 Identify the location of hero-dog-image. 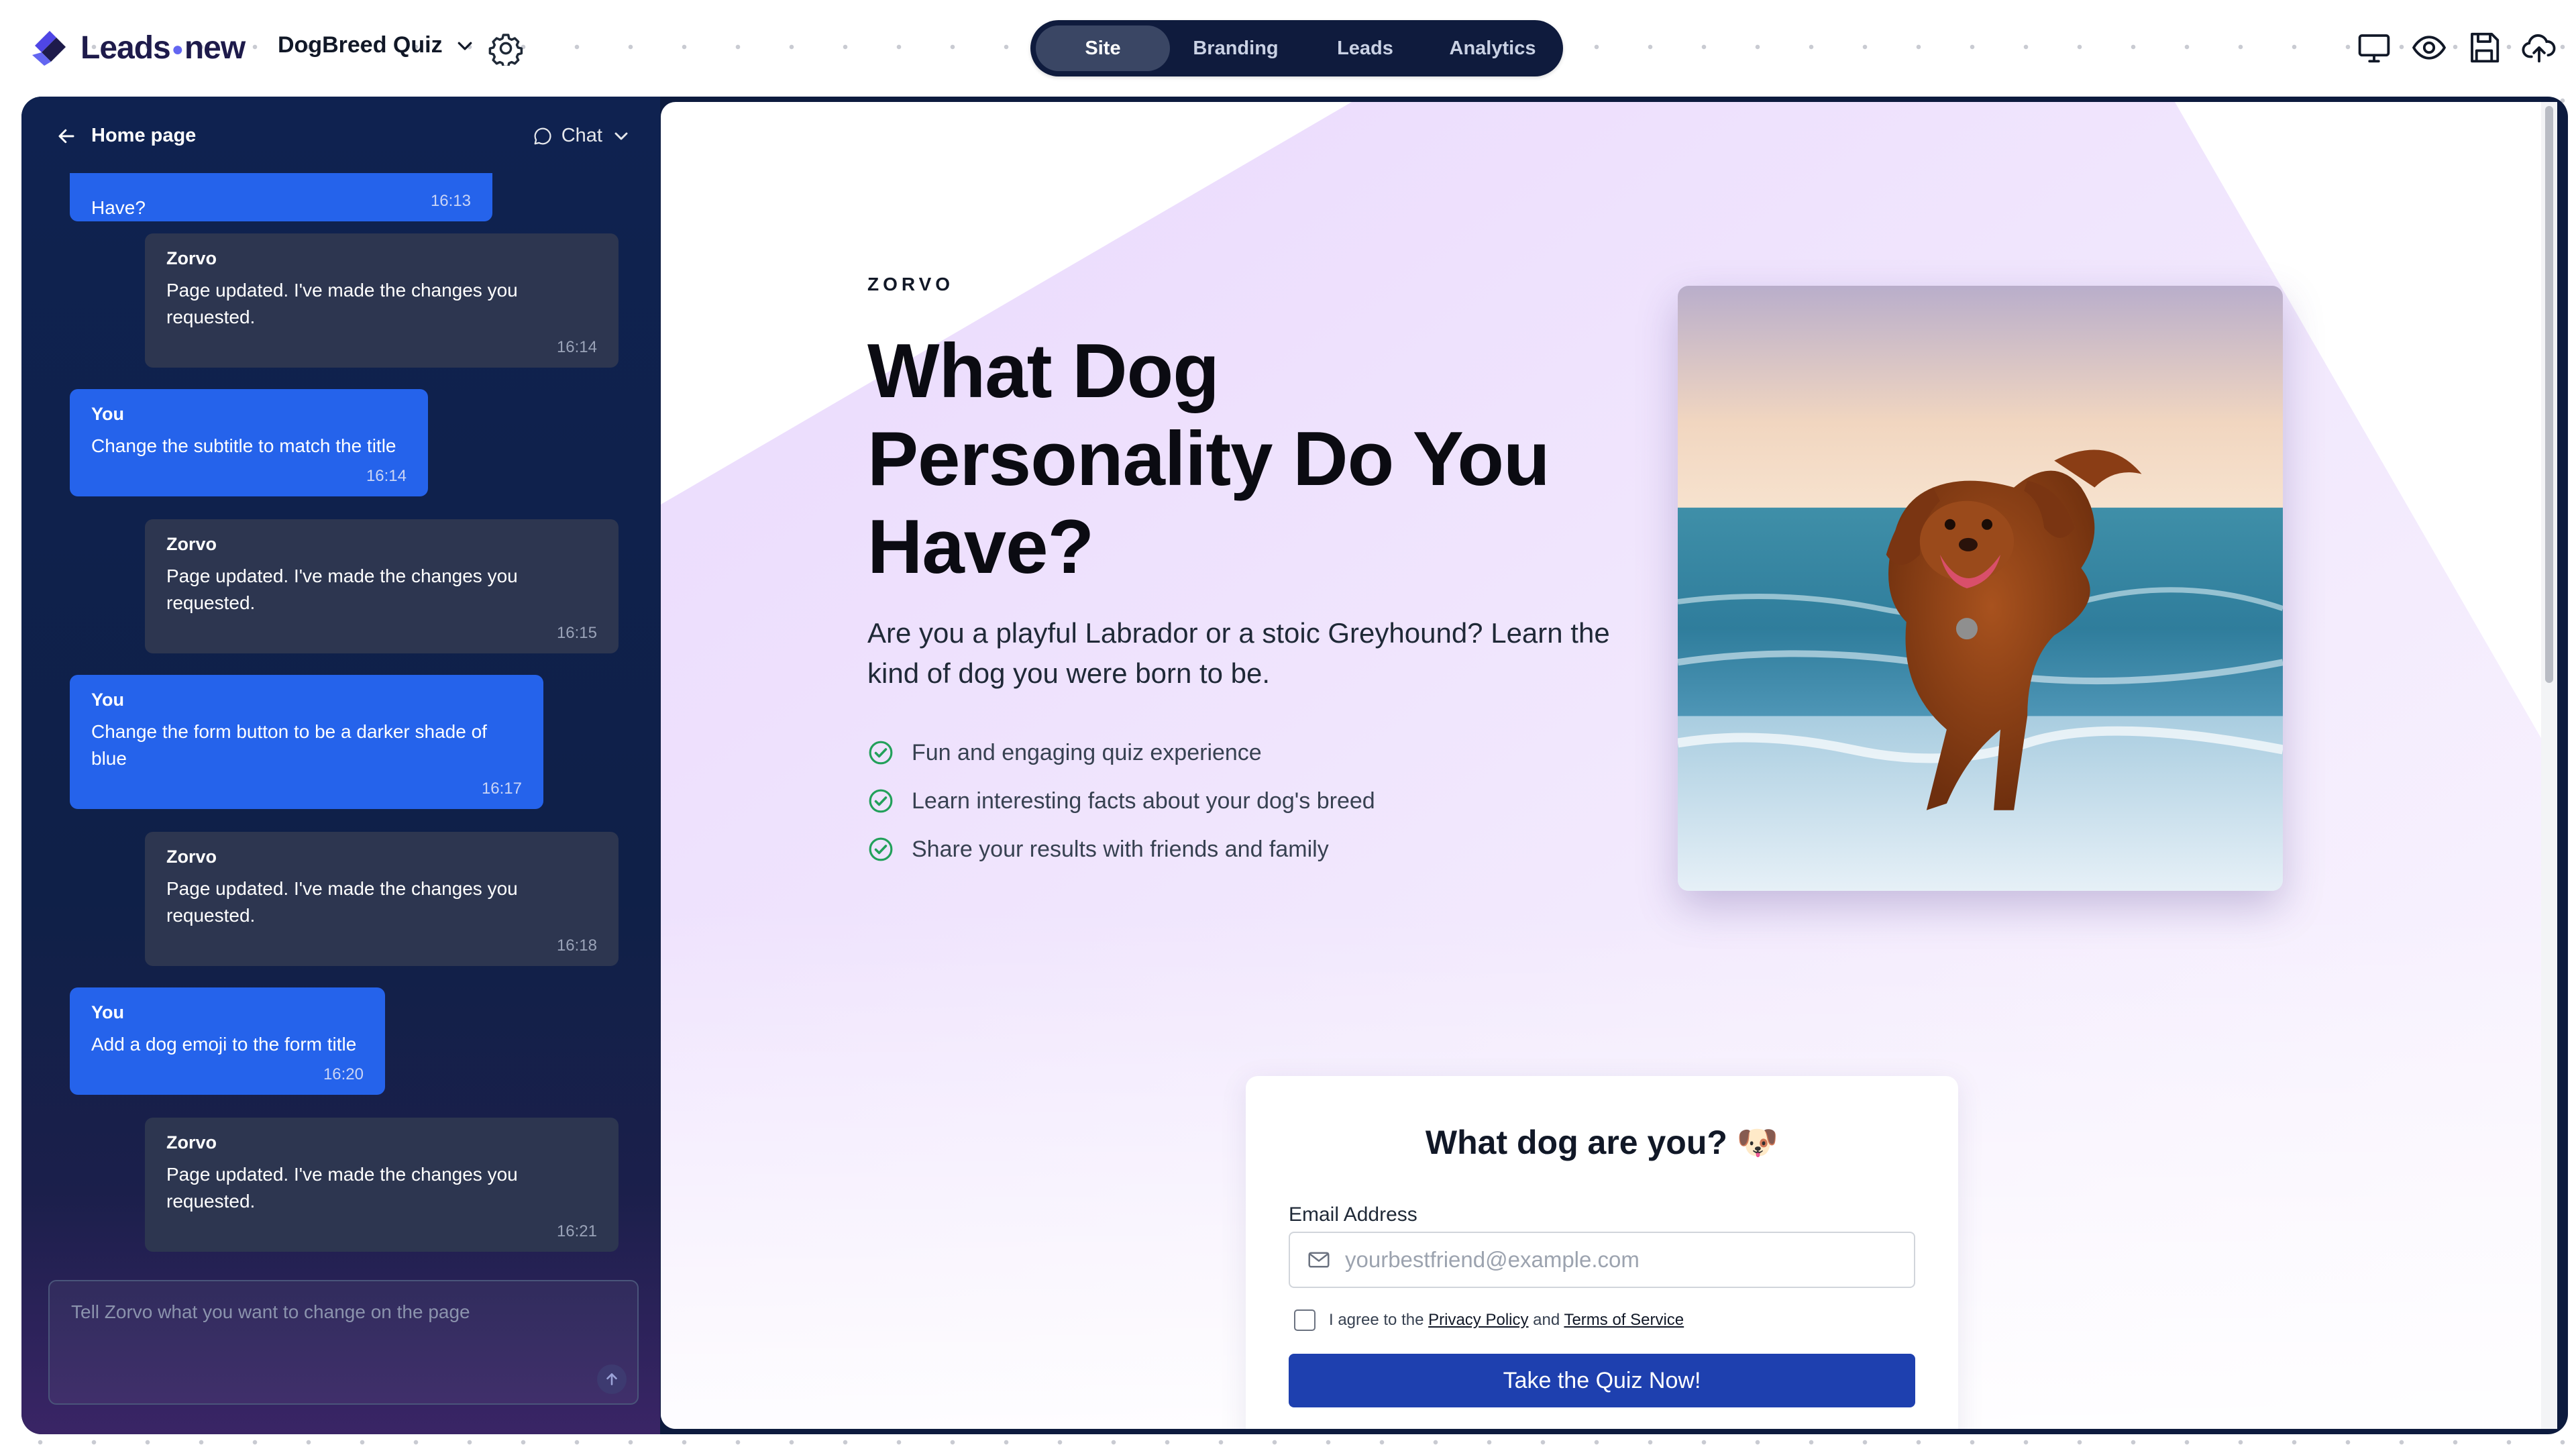
(1980, 588).